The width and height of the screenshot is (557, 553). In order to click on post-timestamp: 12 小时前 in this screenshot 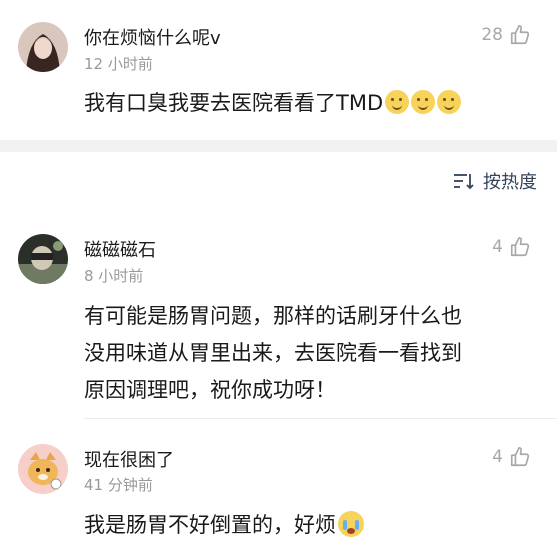, I will do `click(118, 64)`.